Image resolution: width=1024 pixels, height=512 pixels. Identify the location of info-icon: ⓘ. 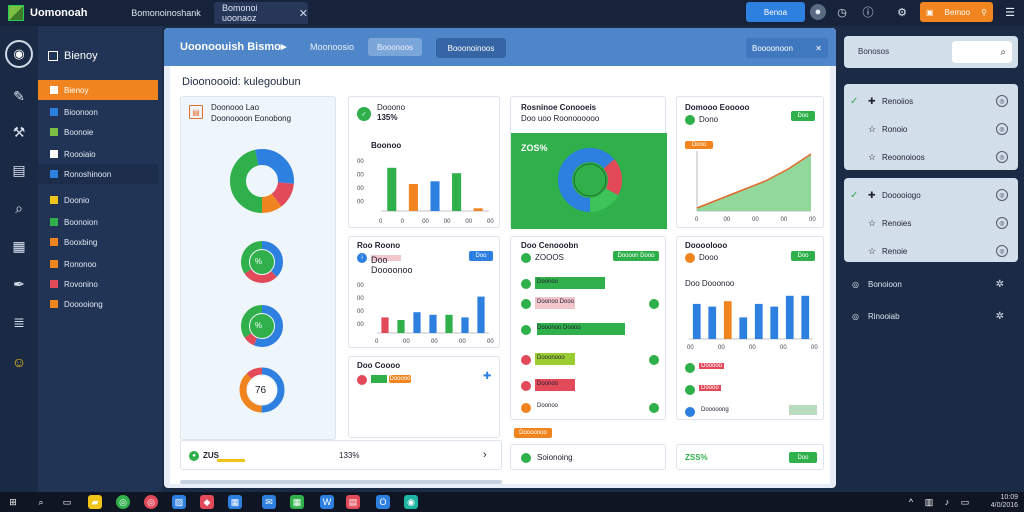
(868, 12).